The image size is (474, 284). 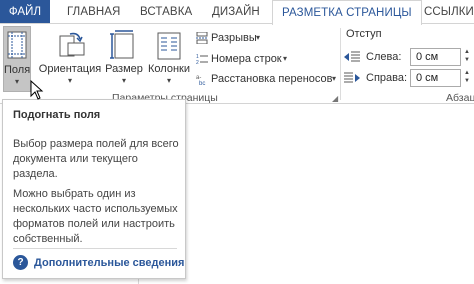 I want to click on hyphenation-button: a- bc Расстановка переносов ▾, so click(x=269, y=79).